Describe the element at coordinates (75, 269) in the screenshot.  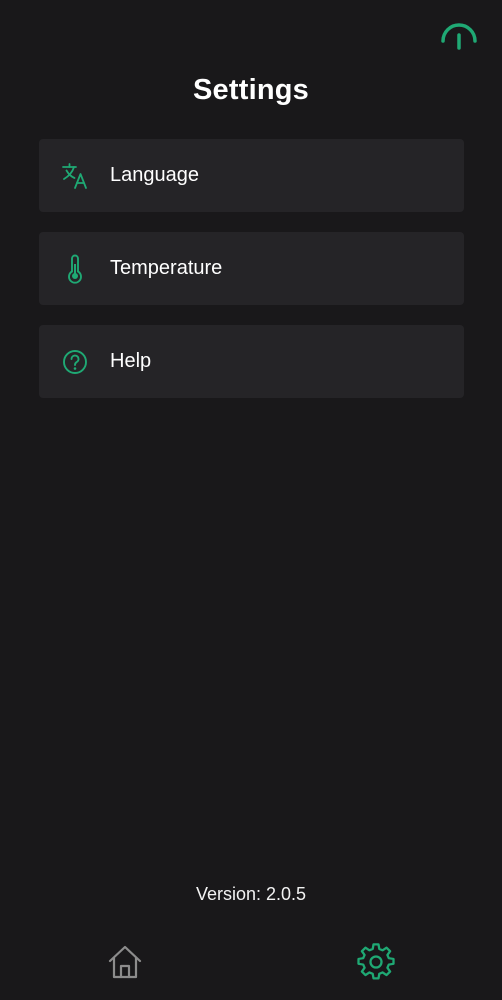
I see `thermometer-icon` at that location.